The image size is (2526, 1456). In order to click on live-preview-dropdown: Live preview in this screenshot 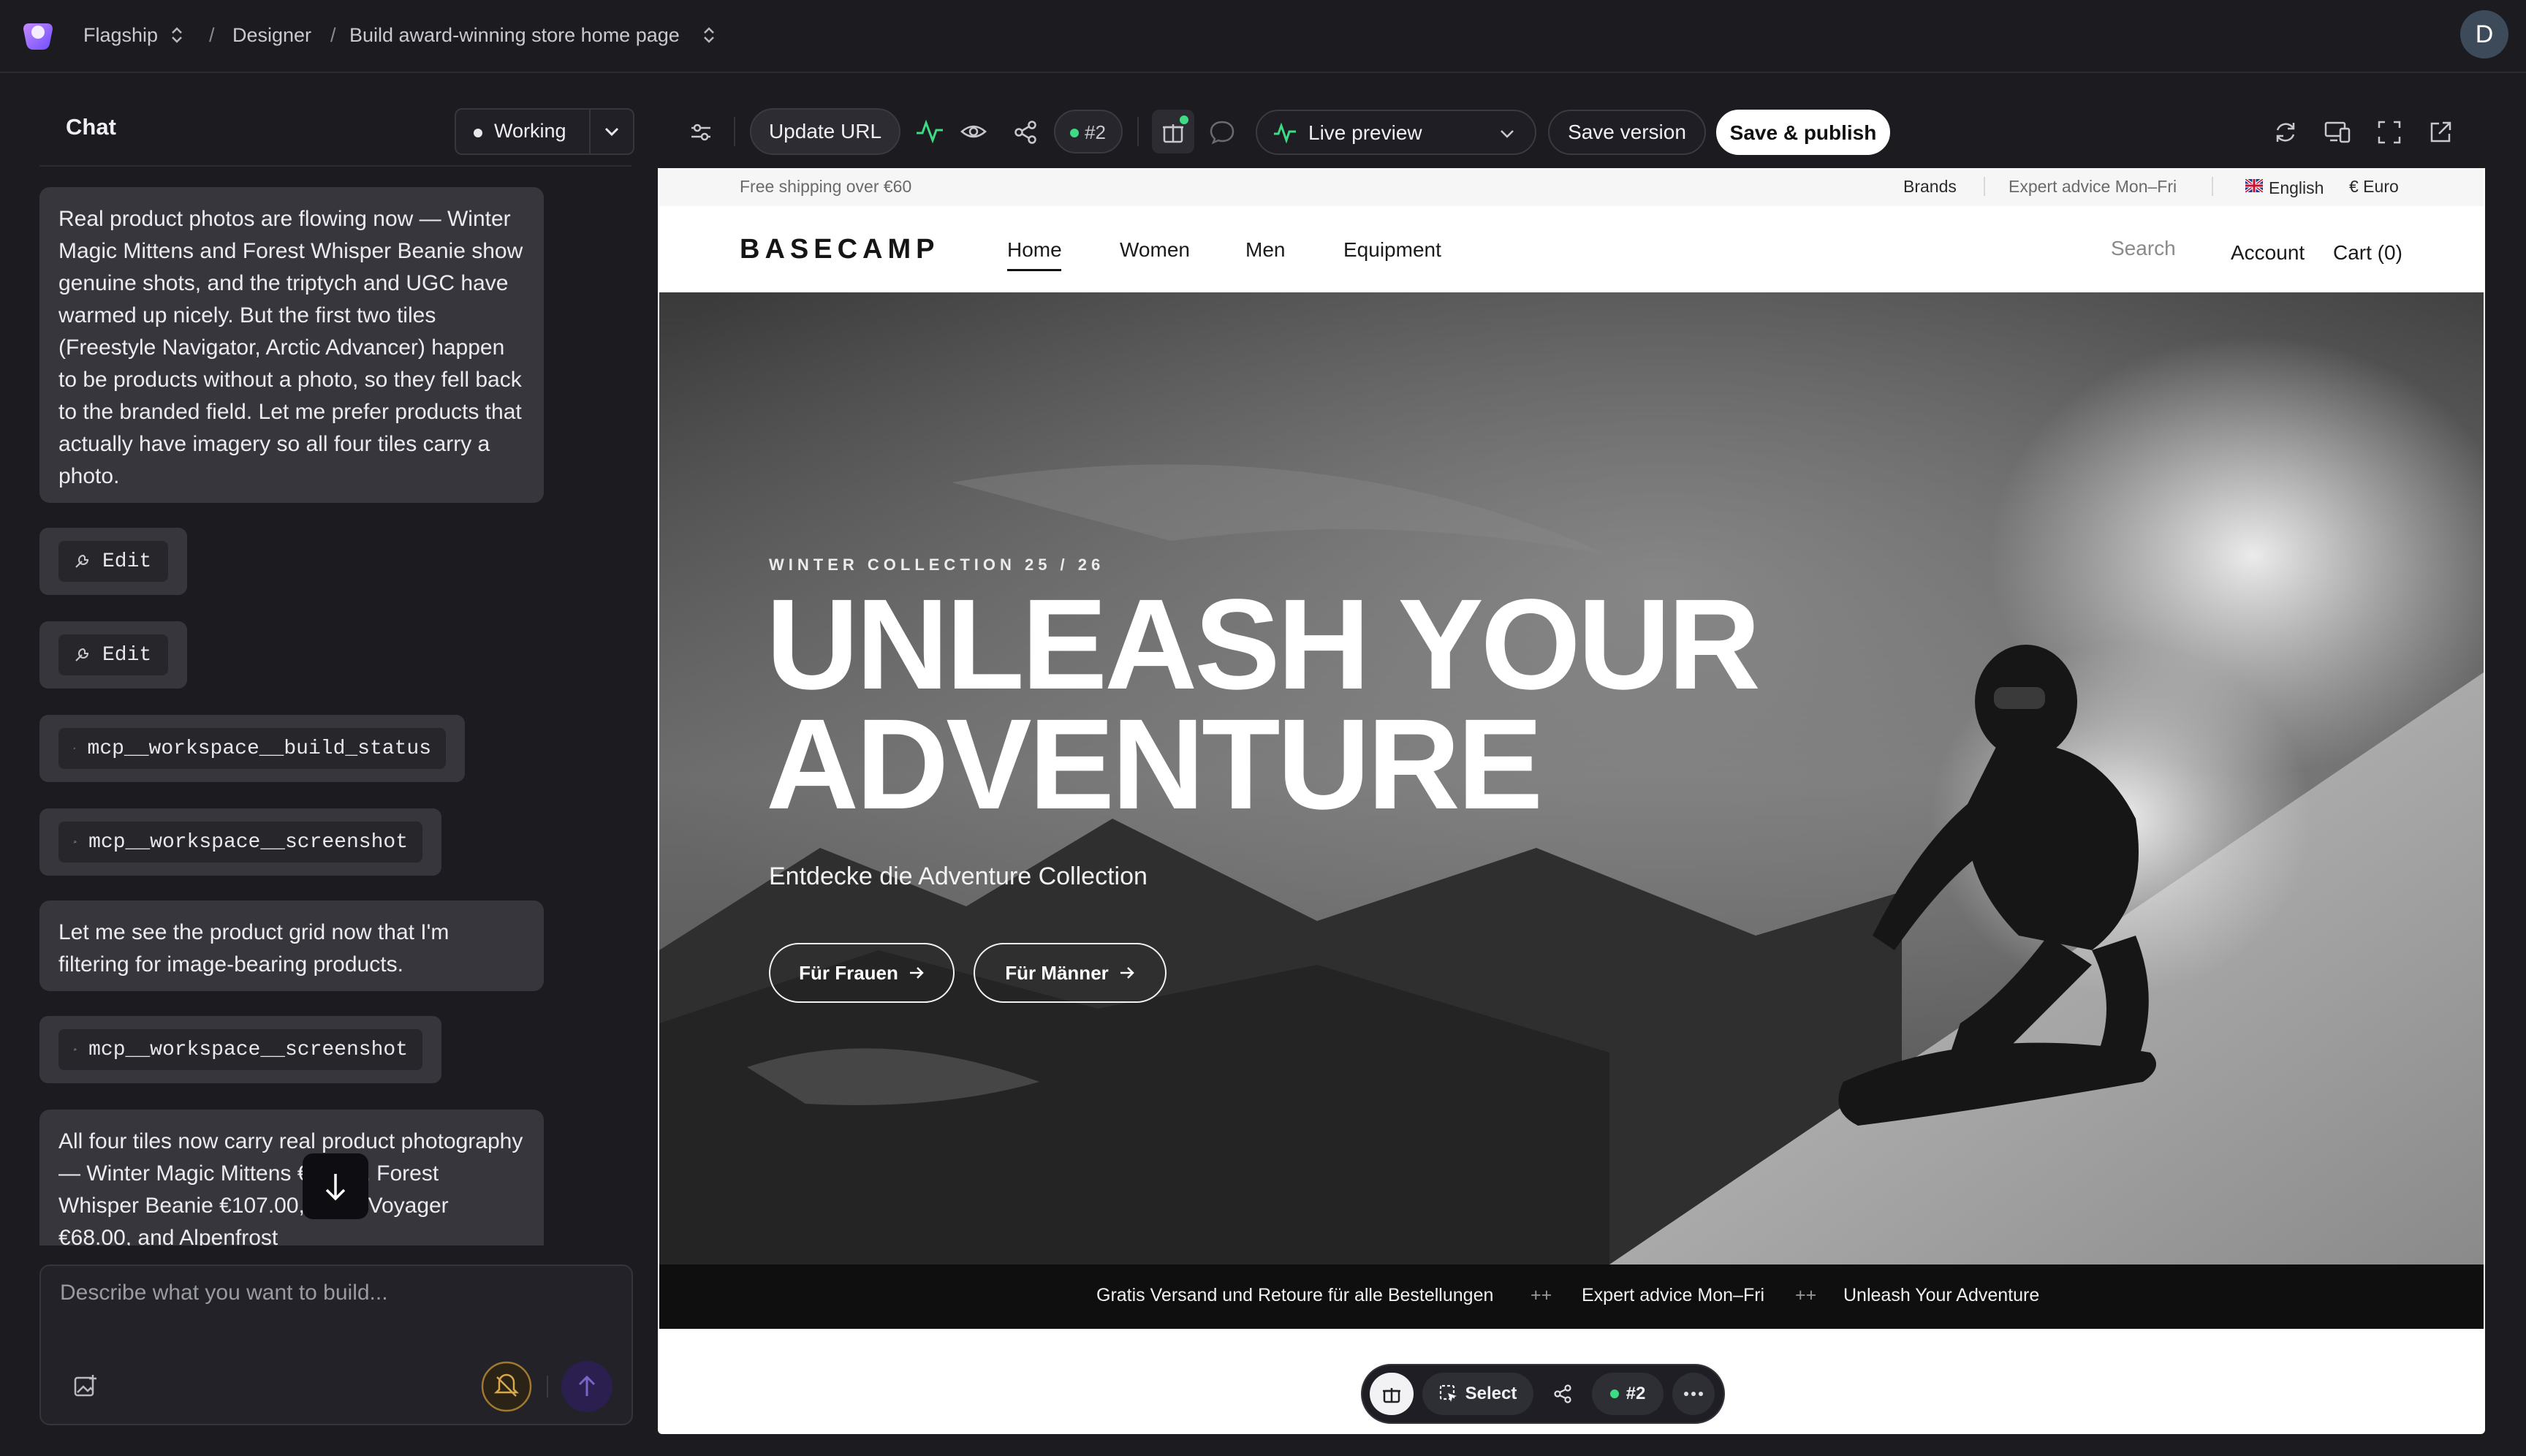, I will do `click(1396, 132)`.